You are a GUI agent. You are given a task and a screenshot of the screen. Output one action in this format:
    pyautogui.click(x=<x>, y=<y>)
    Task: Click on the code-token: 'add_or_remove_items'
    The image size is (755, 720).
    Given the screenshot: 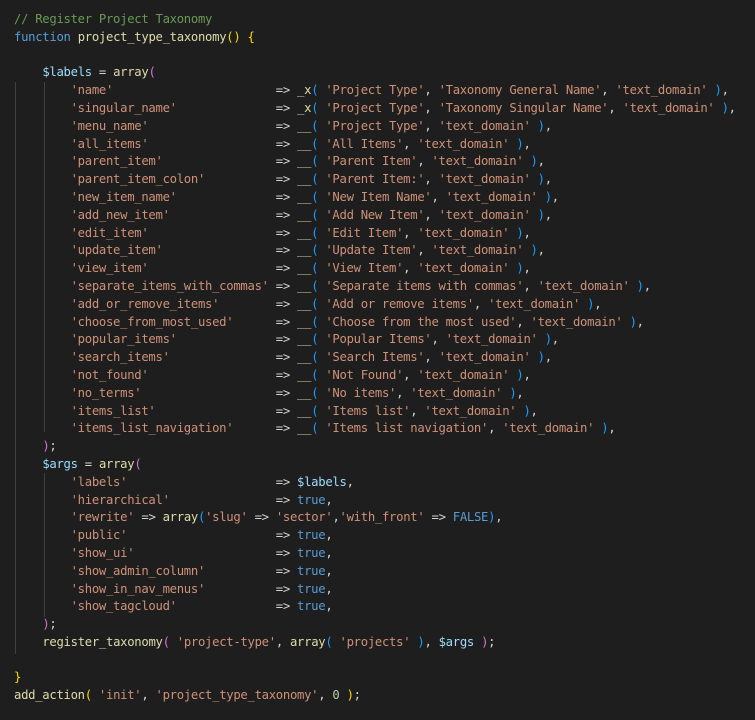 What is the action you would take?
    pyautogui.click(x=145, y=303)
    